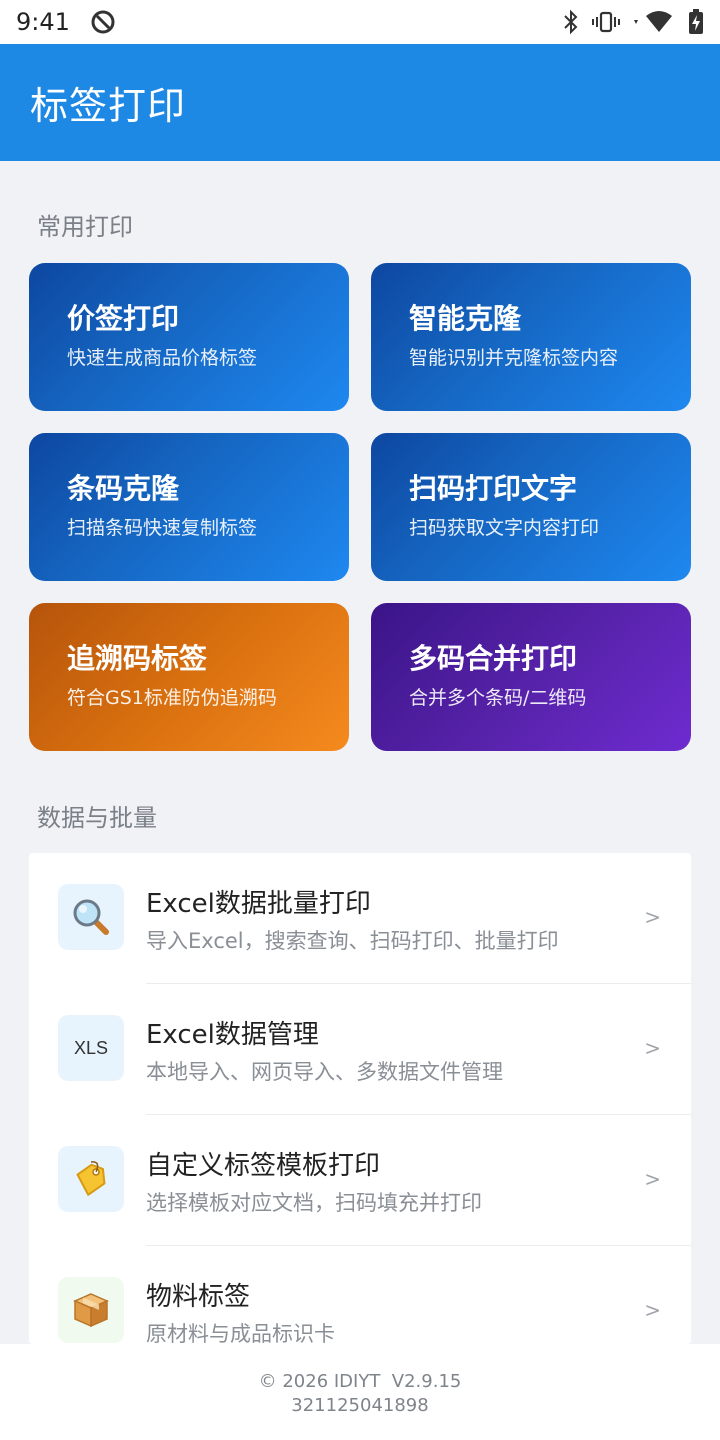  Describe the element at coordinates (263, 1166) in the screenshot. I see `list-item-title: 自定义标签模板打印` at that location.